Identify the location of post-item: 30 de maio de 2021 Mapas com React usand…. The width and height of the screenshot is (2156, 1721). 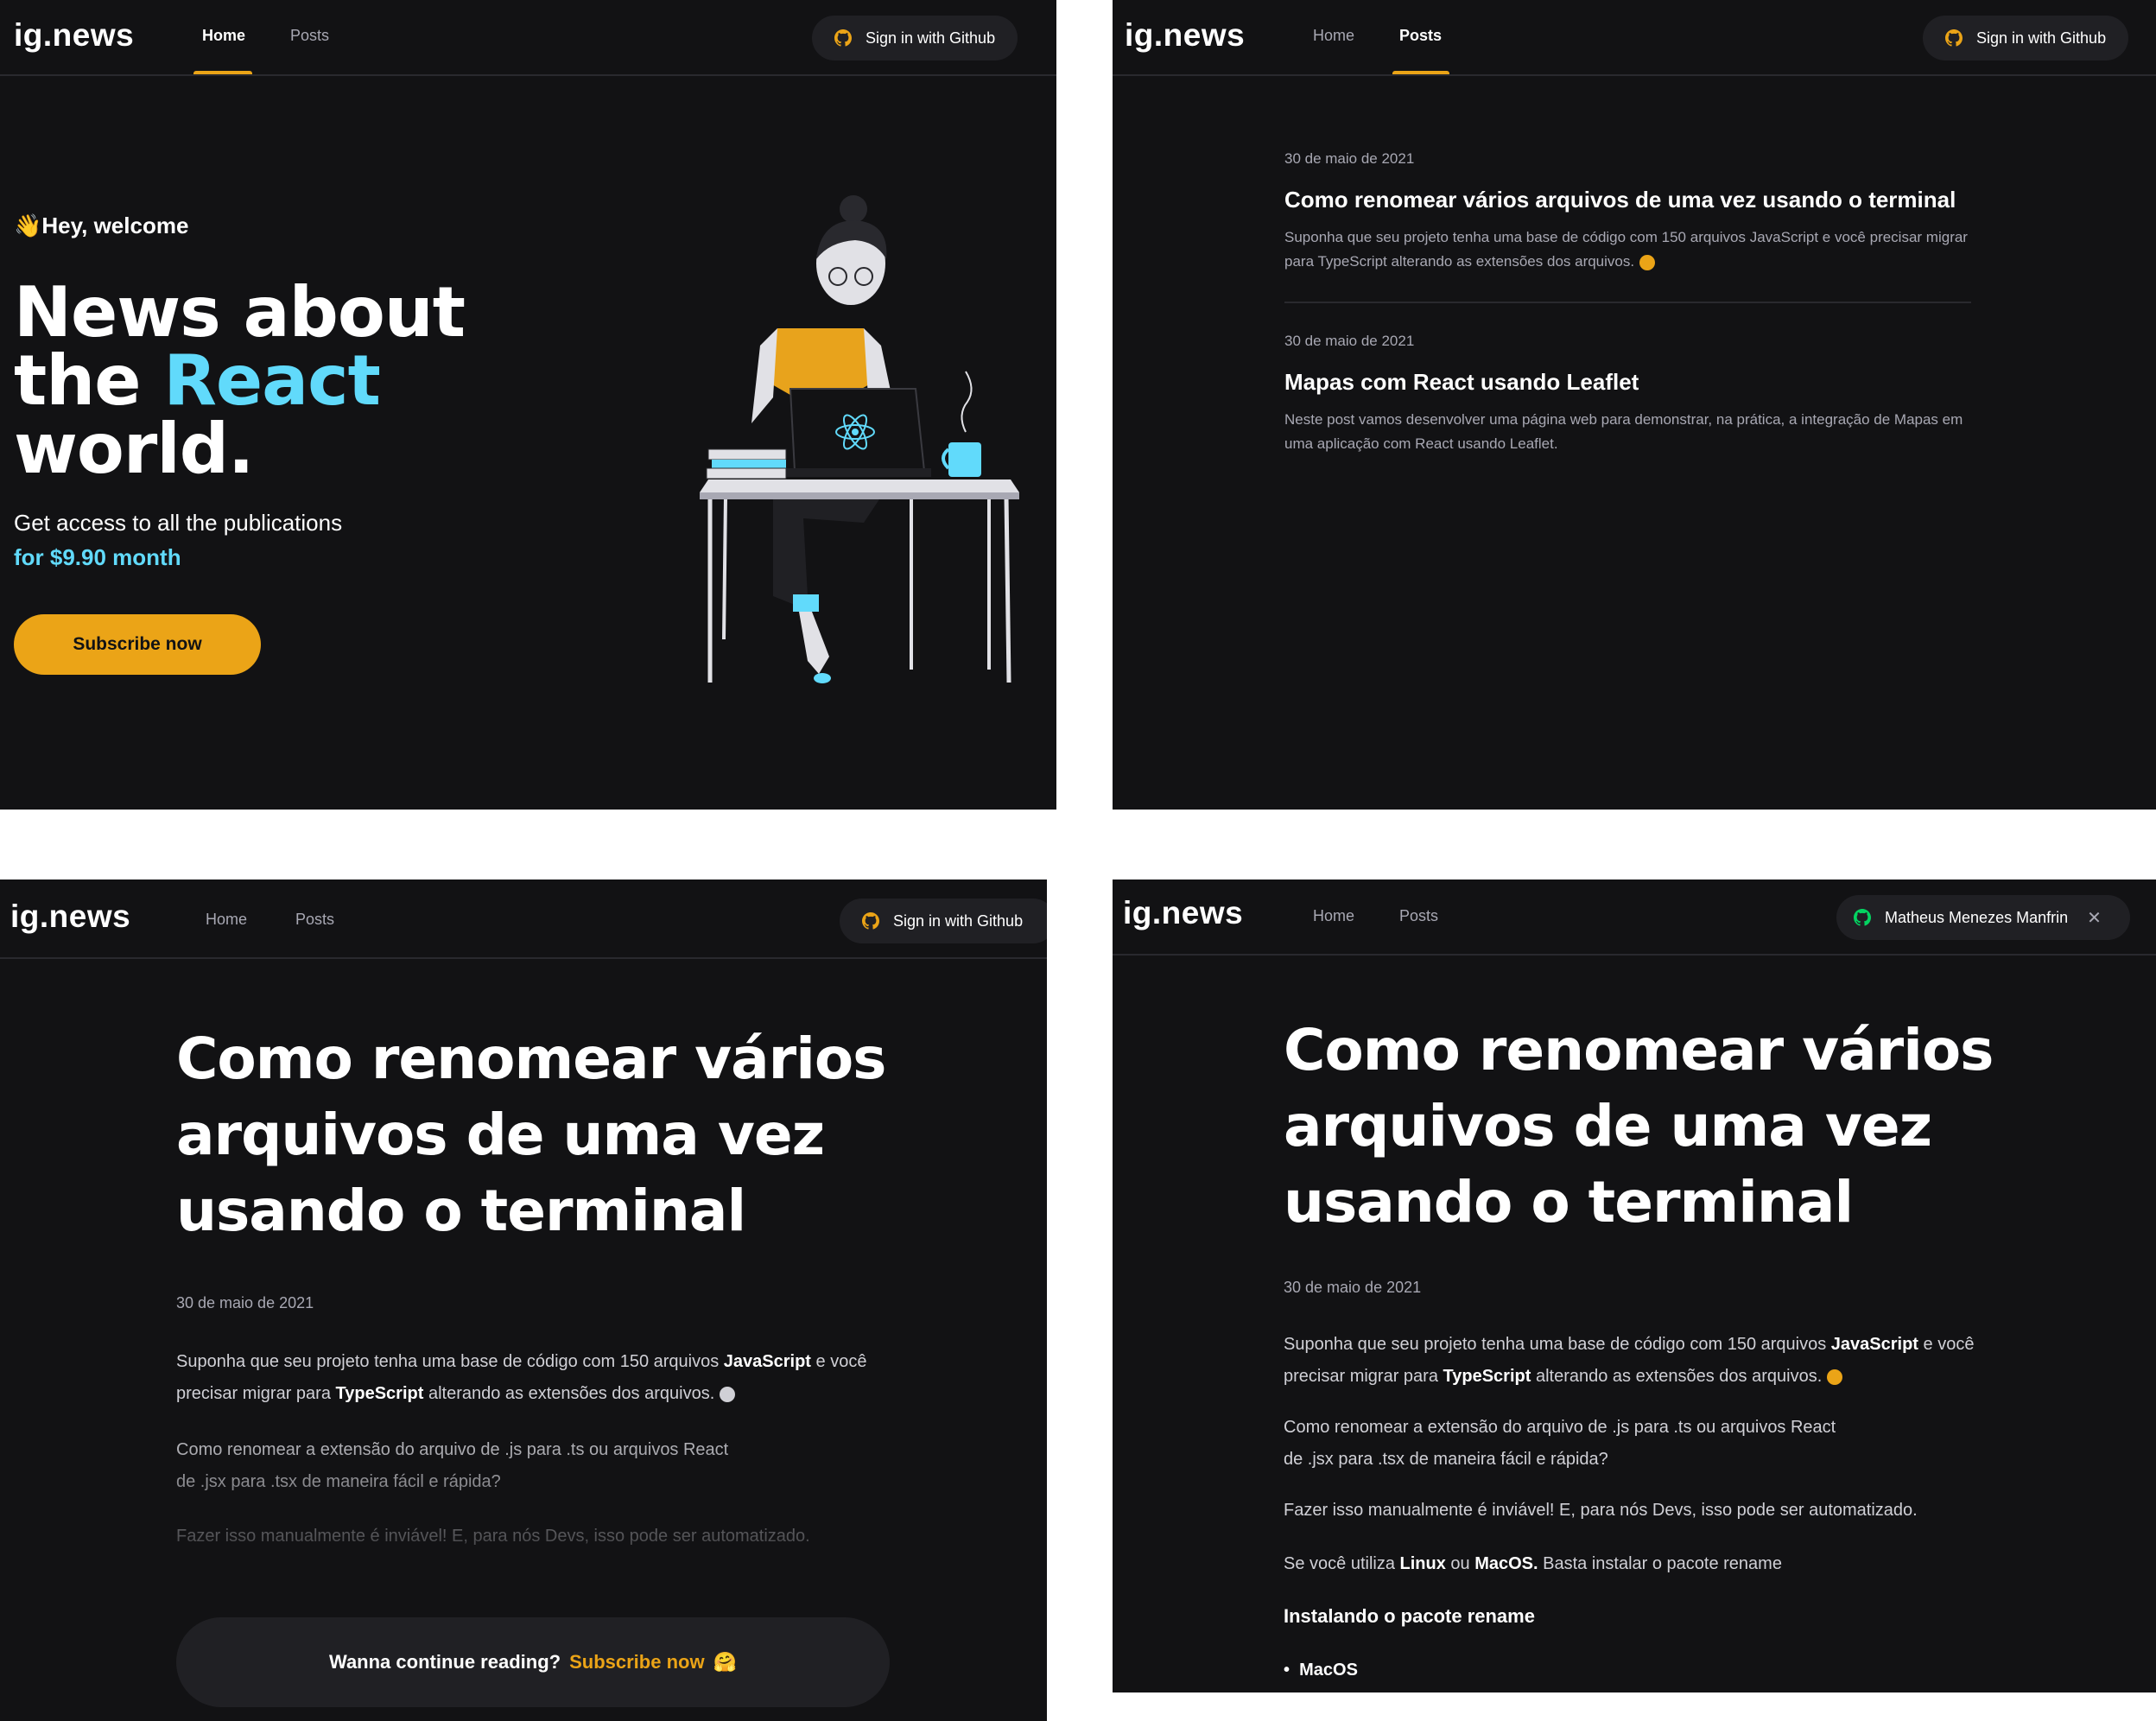
(1627, 394).